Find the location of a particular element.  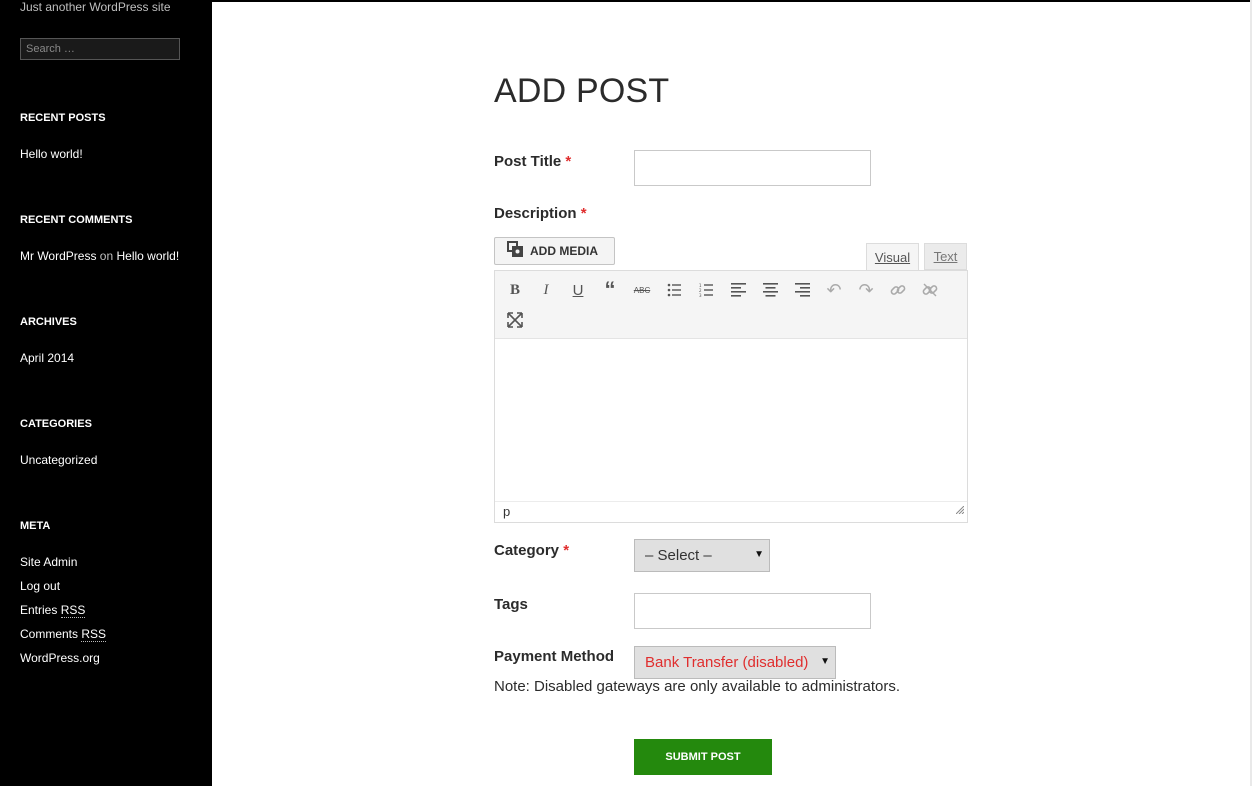

description-label: Description * is located at coordinates (540, 213).